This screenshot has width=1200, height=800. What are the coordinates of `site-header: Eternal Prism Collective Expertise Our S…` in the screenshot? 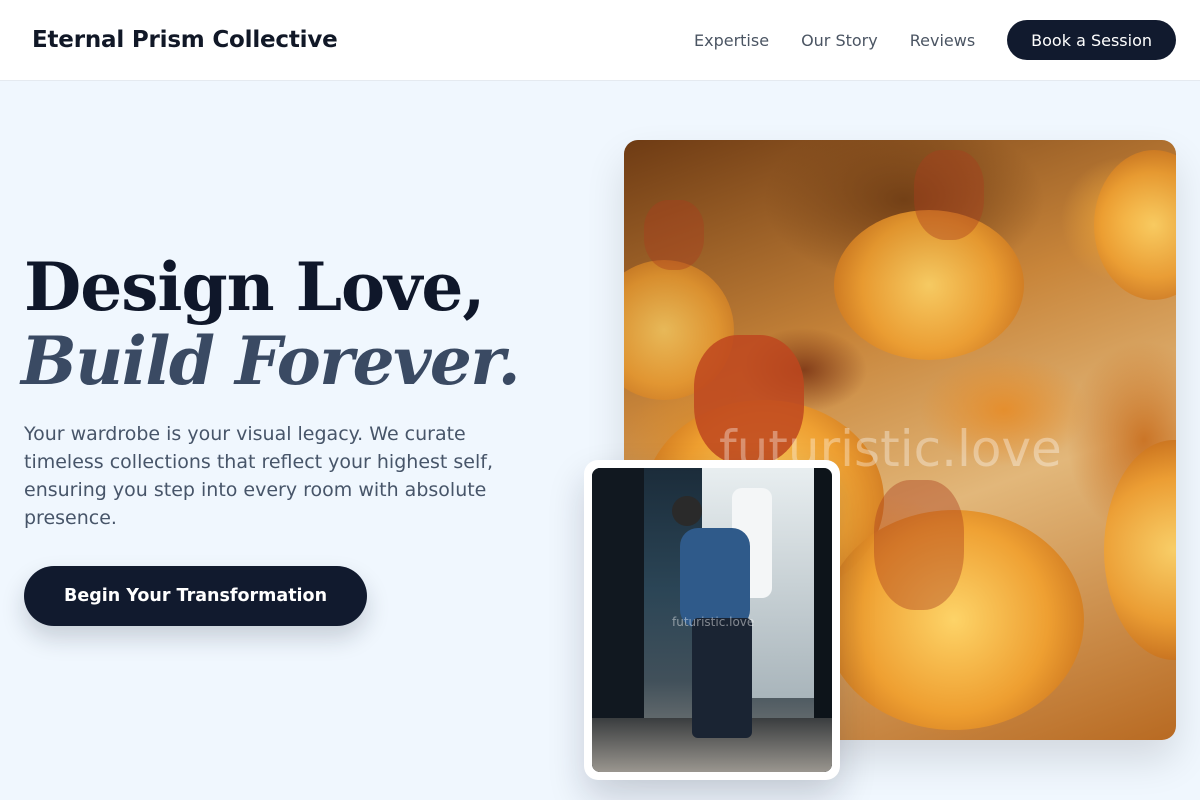 It's located at (600, 40).